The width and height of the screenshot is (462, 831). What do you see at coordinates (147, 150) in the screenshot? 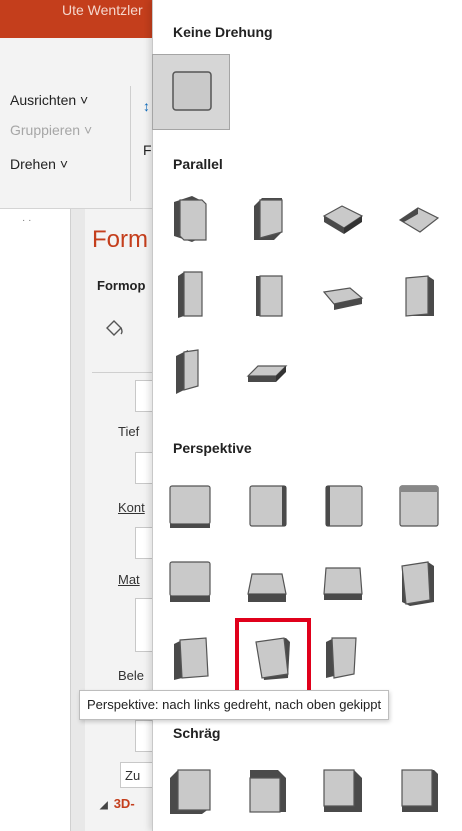
I see `size-label-fragment: F` at bounding box center [147, 150].